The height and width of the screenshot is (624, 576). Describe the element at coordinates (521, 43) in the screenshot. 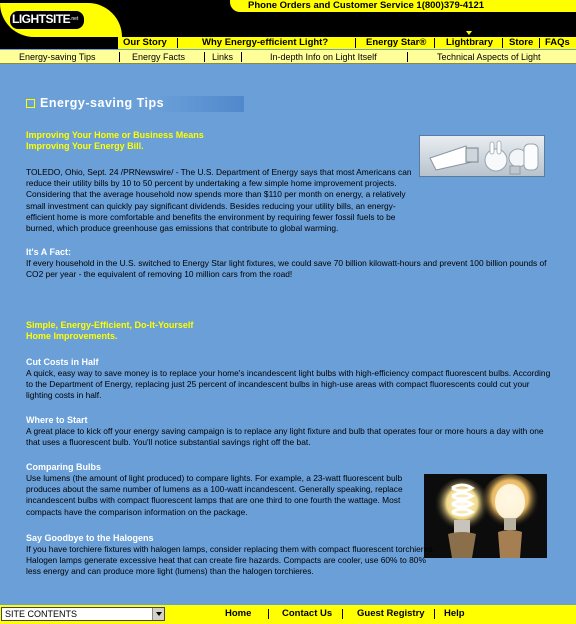

I see `nav-store: Store` at that location.